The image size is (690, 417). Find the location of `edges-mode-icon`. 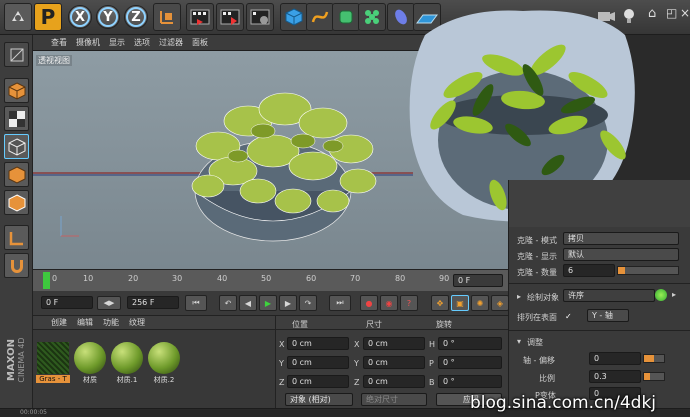

edges-mode-icon is located at coordinates (16, 202).